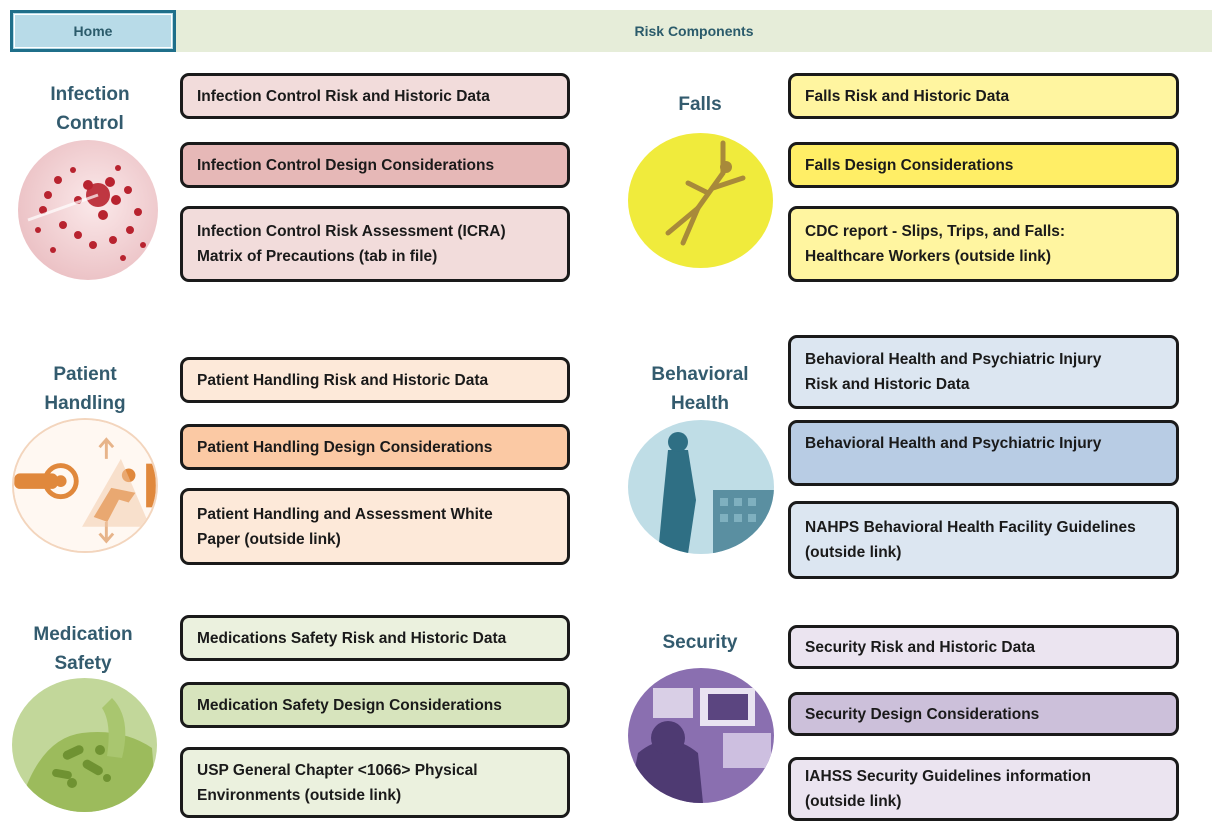 The width and height of the screenshot is (1213, 821). I want to click on link-label: Patient Handling Design Considerations, so click(345, 447).